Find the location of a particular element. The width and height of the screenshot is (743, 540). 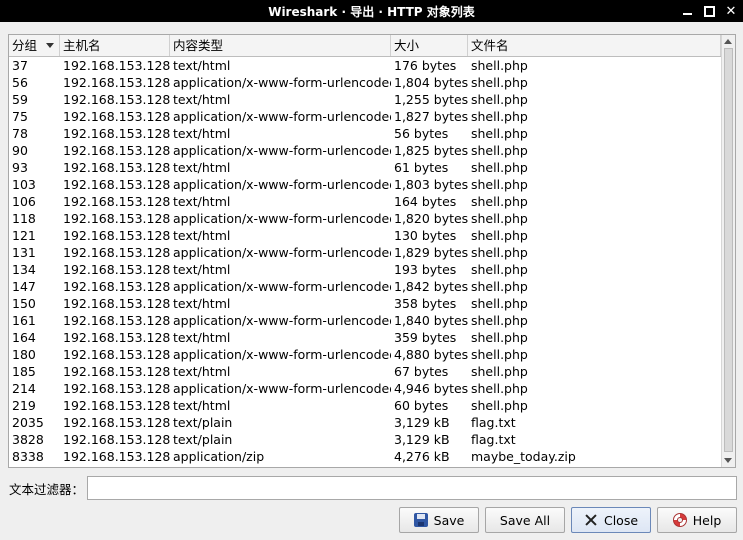

save-button: Save is located at coordinates (439, 520).